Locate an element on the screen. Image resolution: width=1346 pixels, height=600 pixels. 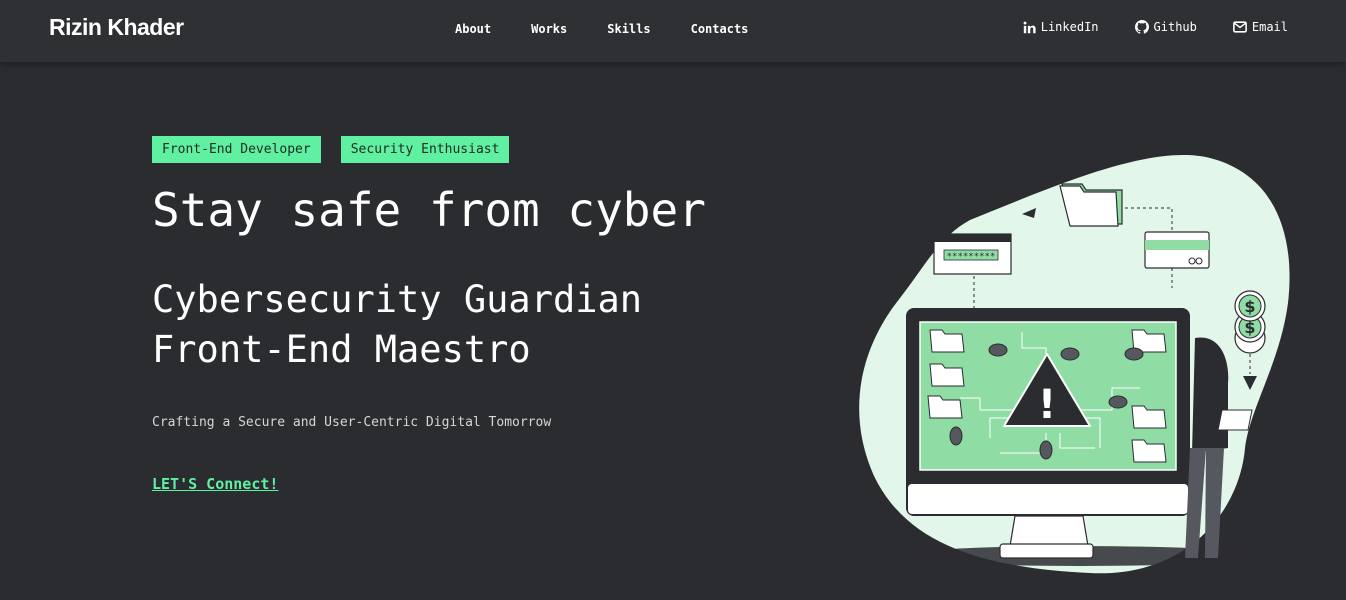
warning-symbol: ! is located at coordinates (1047, 405).